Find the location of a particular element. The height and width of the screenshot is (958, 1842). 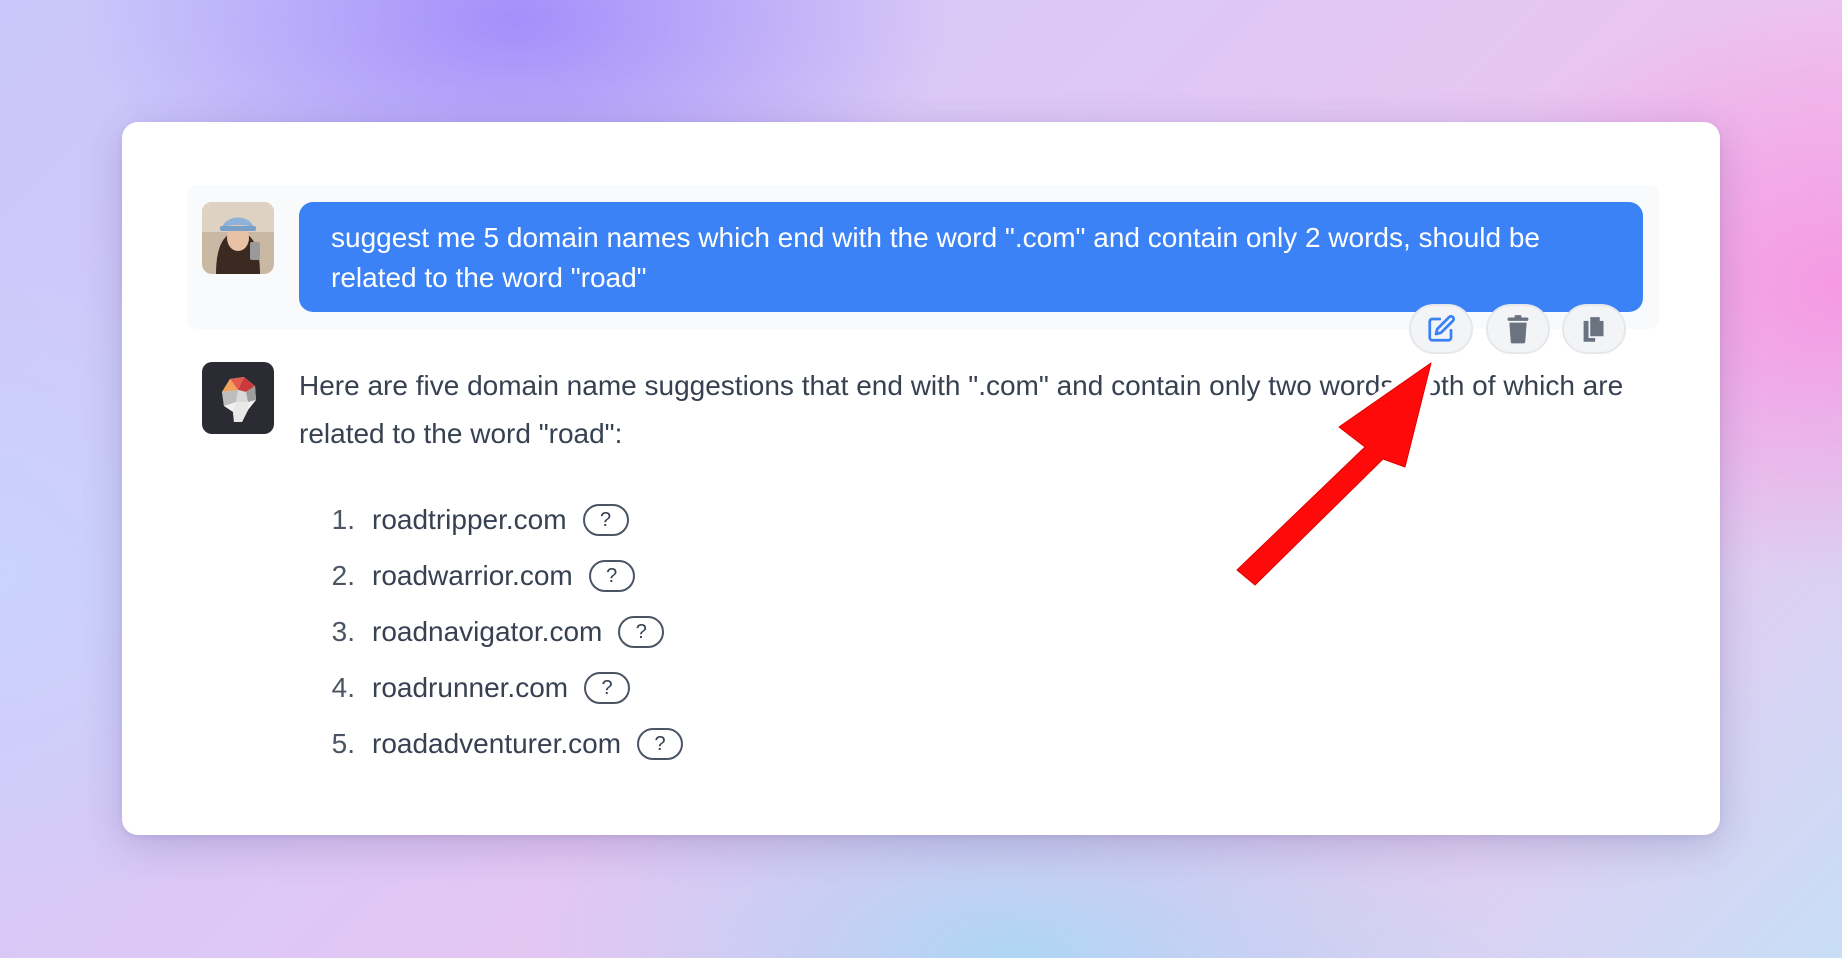

trash-icon is located at coordinates (1518, 329).